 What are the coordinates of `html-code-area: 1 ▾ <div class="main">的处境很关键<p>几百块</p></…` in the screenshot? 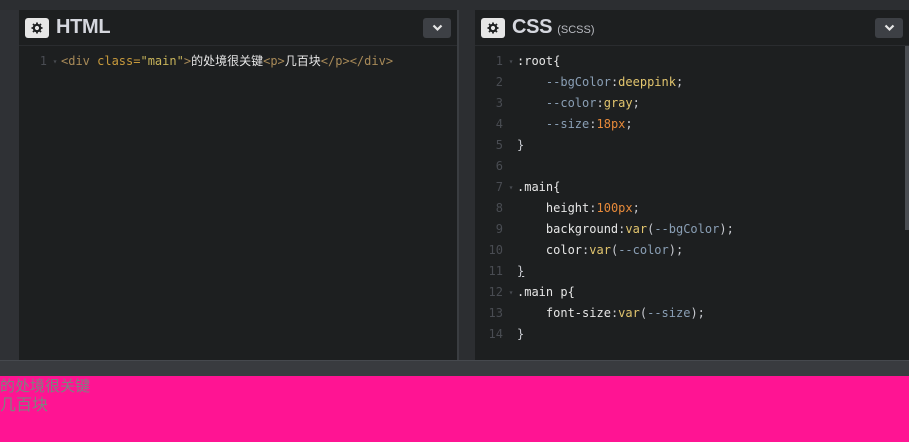 It's located at (238, 59).